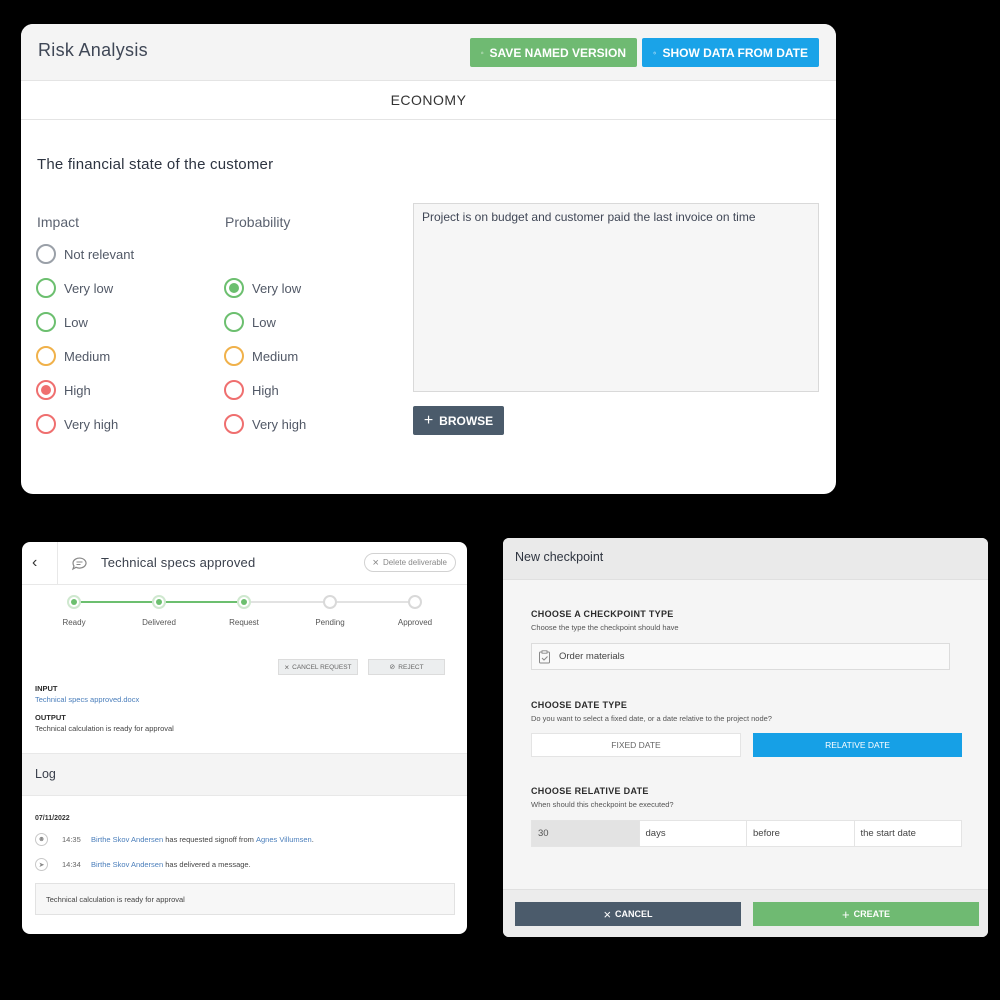 This screenshot has height=1000, width=1000. What do you see at coordinates (265, 390) in the screenshot?
I see `probability-option-label: High` at bounding box center [265, 390].